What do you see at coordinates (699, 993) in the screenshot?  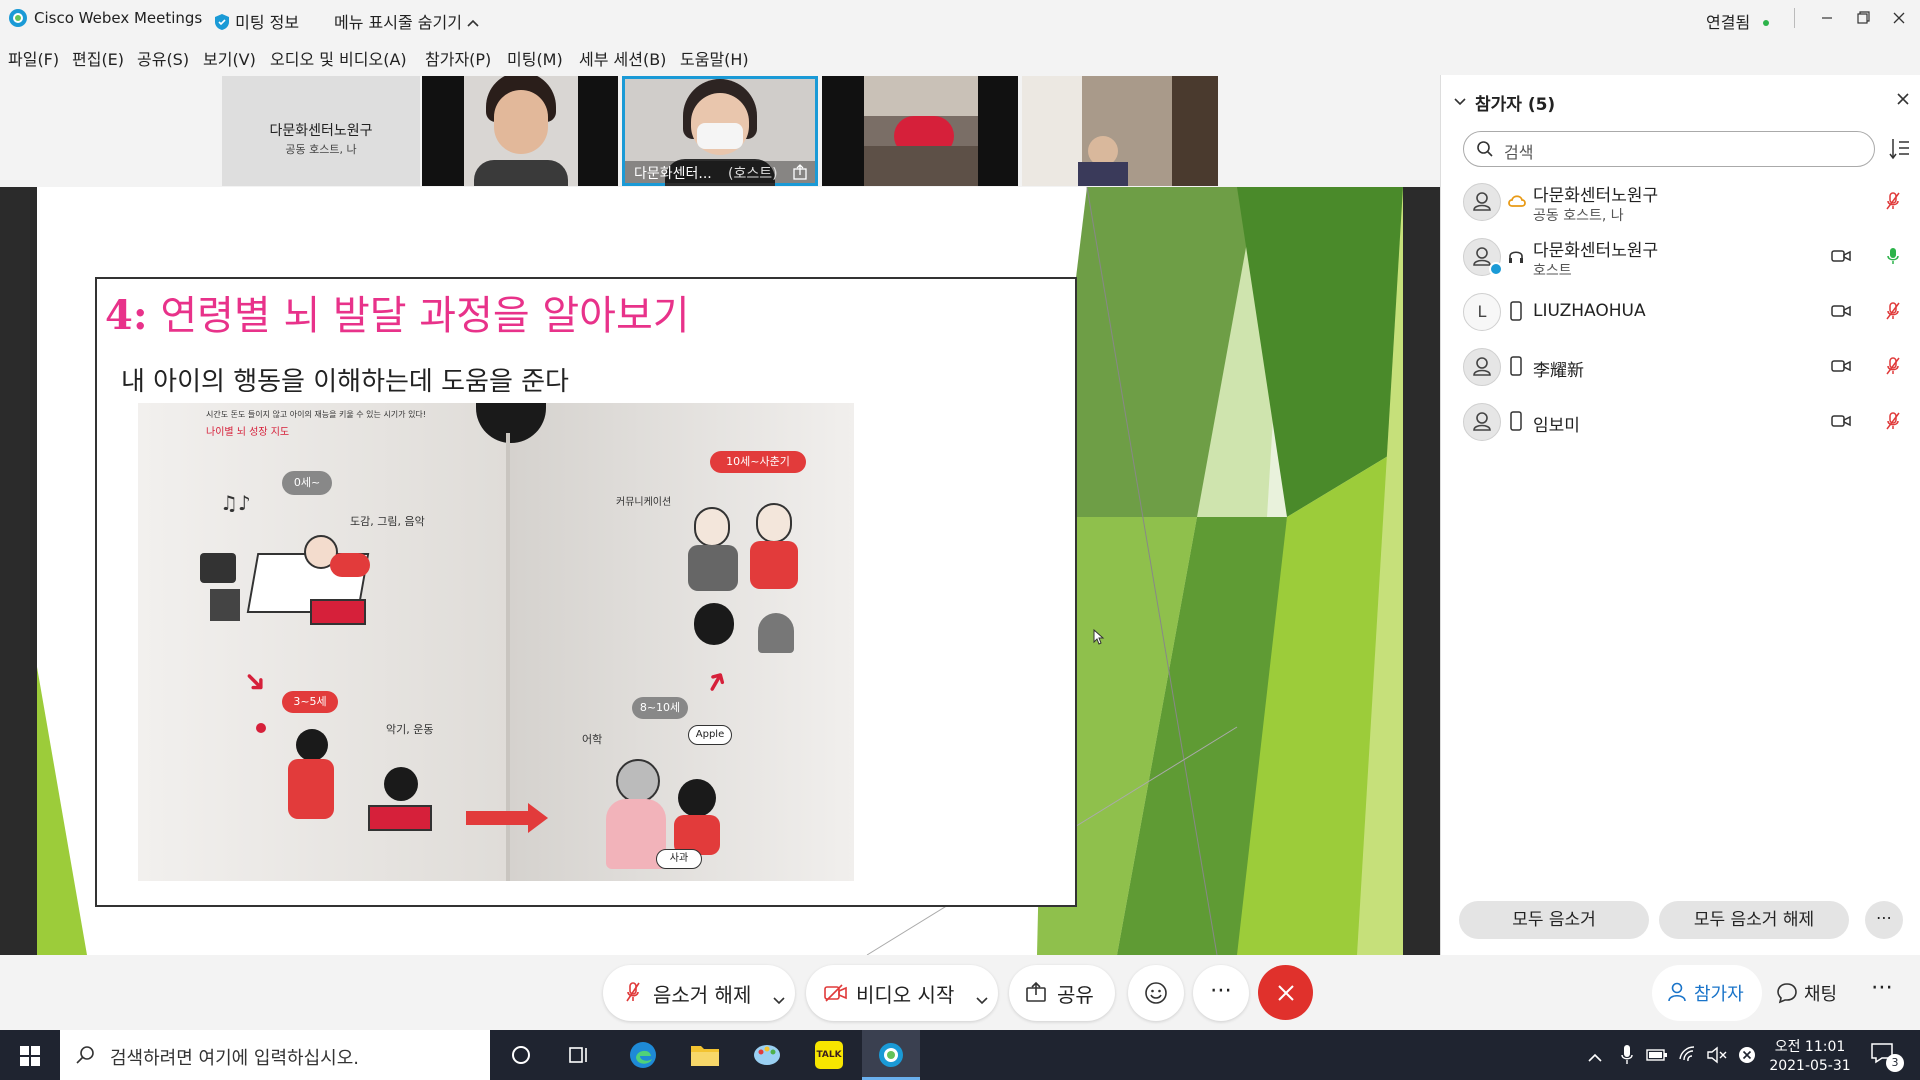 I see `unmute-button: 음소거 해제` at bounding box center [699, 993].